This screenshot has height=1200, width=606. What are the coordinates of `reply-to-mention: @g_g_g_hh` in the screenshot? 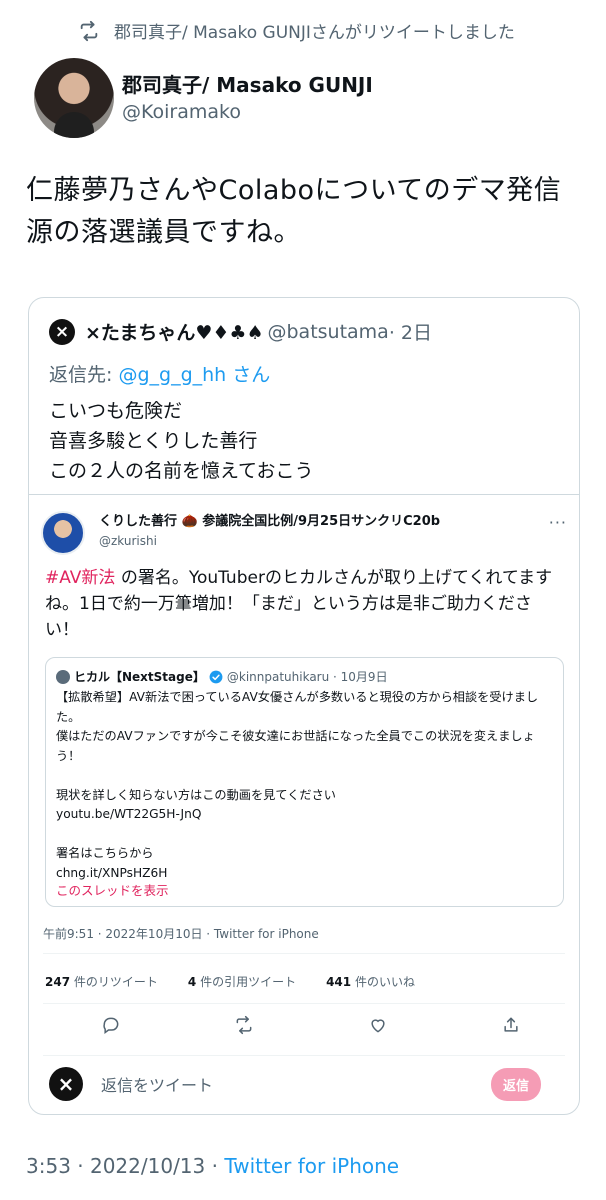 It's located at (172, 375).